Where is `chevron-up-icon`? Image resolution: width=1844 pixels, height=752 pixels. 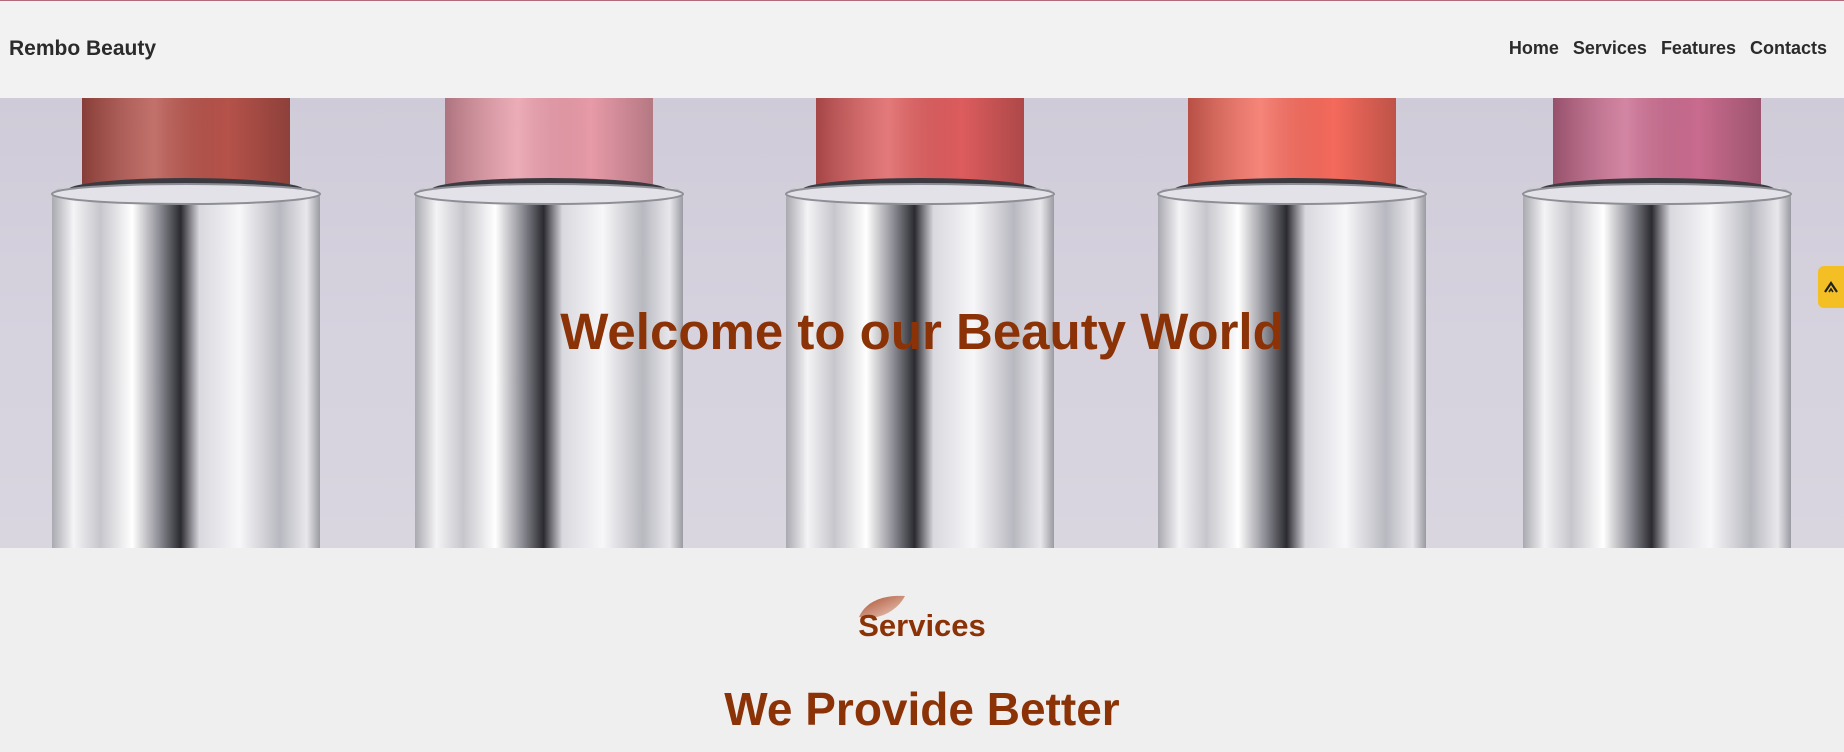 chevron-up-icon is located at coordinates (1831, 287).